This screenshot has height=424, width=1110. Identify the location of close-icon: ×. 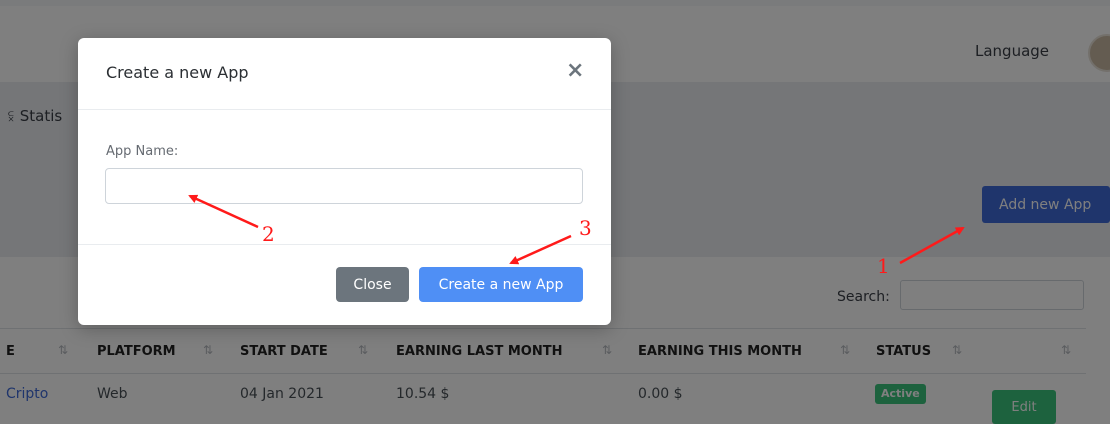
(575, 70).